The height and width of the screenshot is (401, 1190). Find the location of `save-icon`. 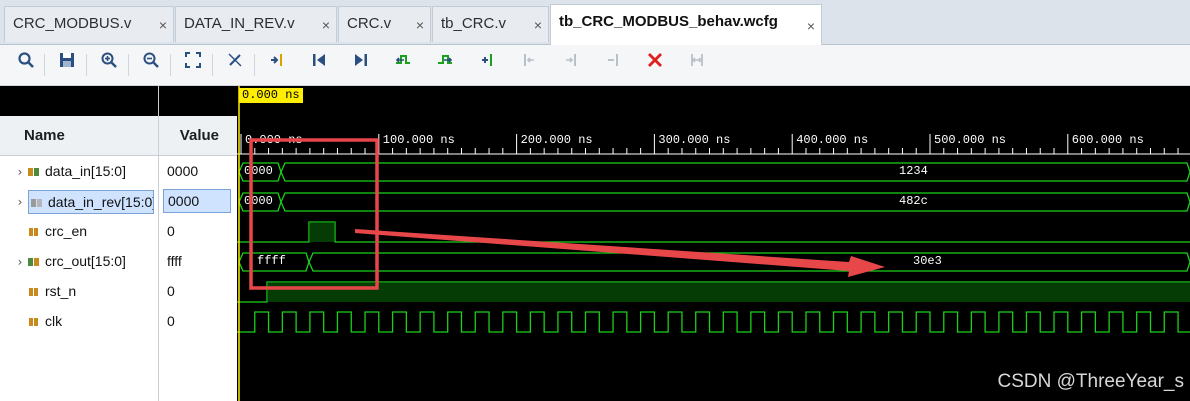

save-icon is located at coordinates (67, 64).